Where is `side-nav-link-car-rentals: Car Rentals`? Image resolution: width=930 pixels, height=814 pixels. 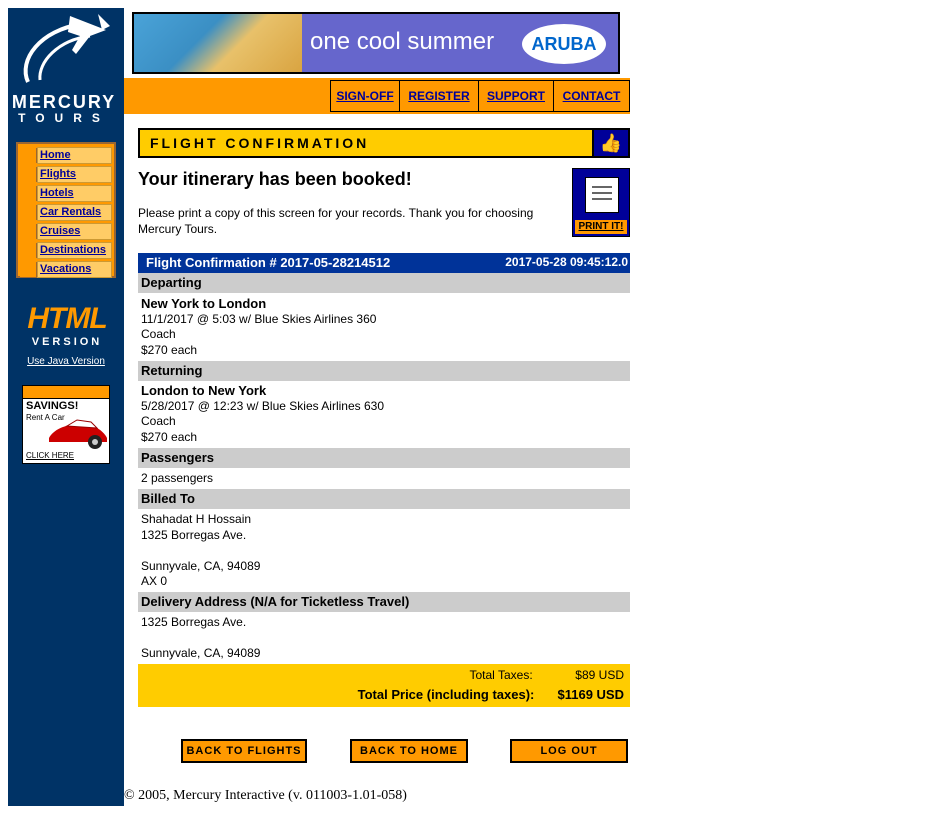 side-nav-link-car-rentals: Car Rentals is located at coordinates (70, 212).